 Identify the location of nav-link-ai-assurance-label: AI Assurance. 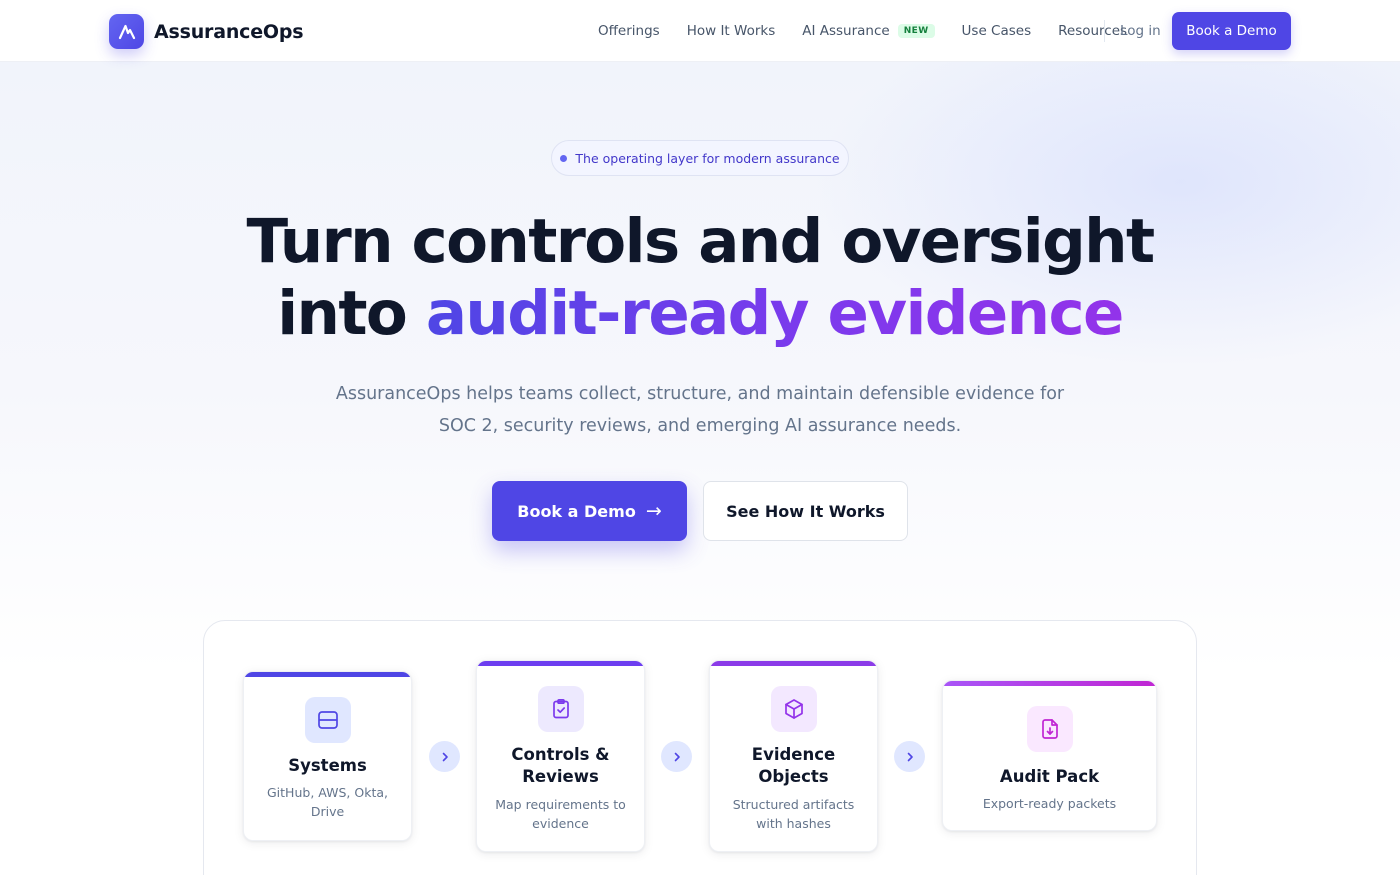
(846, 31).